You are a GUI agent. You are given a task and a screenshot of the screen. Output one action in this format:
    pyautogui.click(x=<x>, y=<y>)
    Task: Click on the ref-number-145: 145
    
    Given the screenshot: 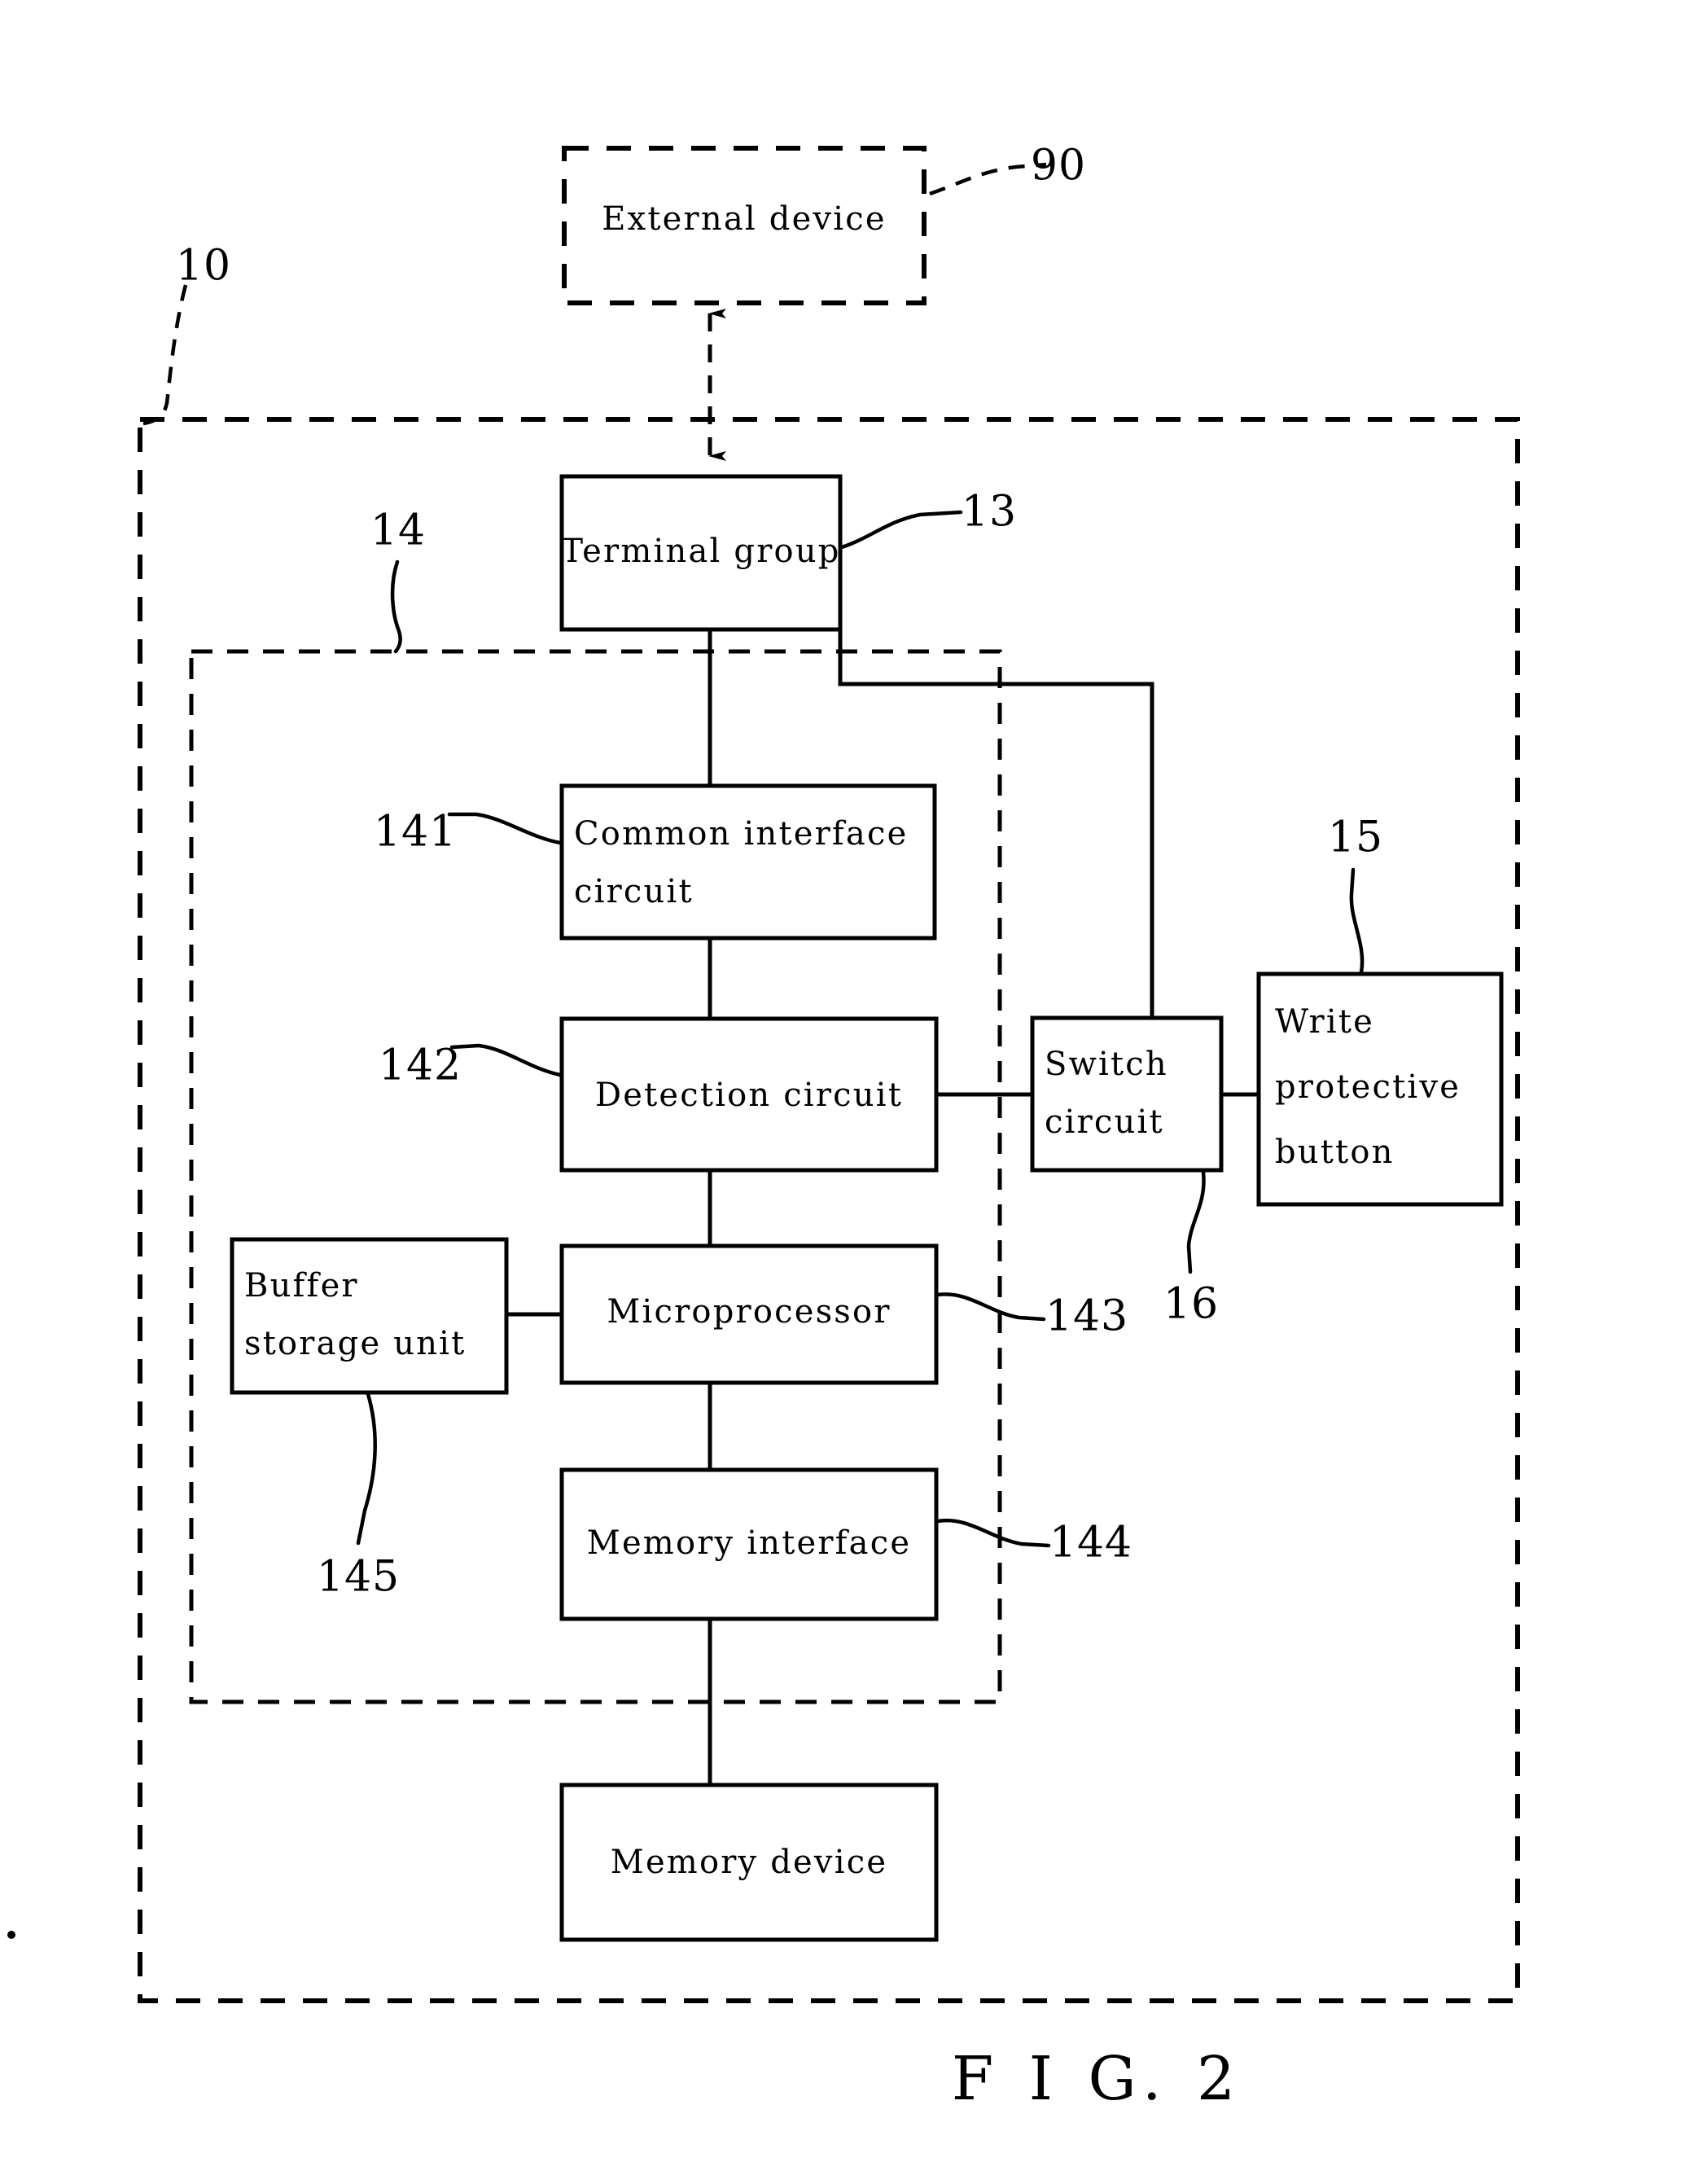 What is the action you would take?
    pyautogui.click(x=358, y=1577)
    